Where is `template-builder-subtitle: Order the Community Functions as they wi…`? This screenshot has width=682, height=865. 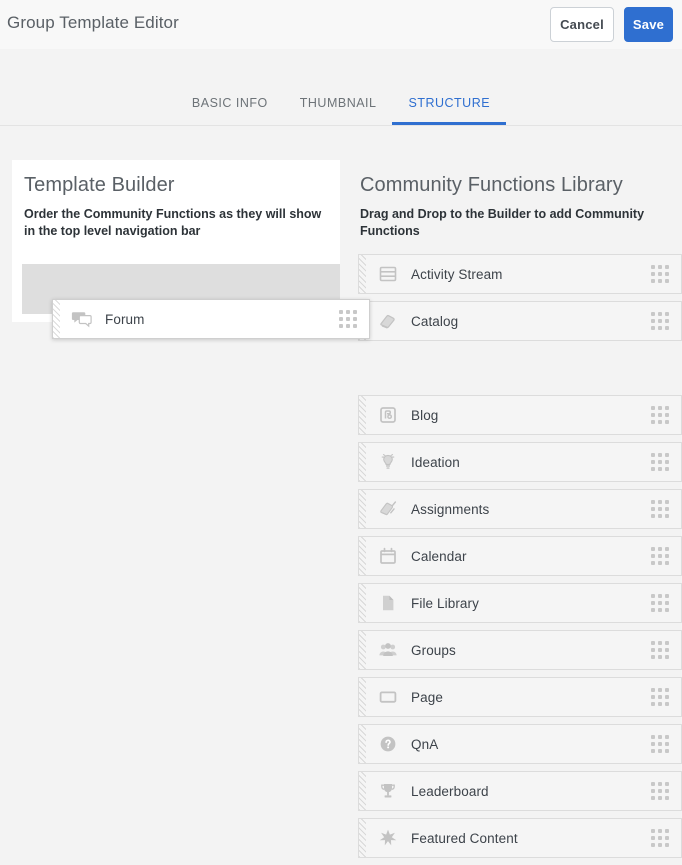
template-builder-subtitle: Order the Community Functions as they wi… is located at coordinates (173, 222).